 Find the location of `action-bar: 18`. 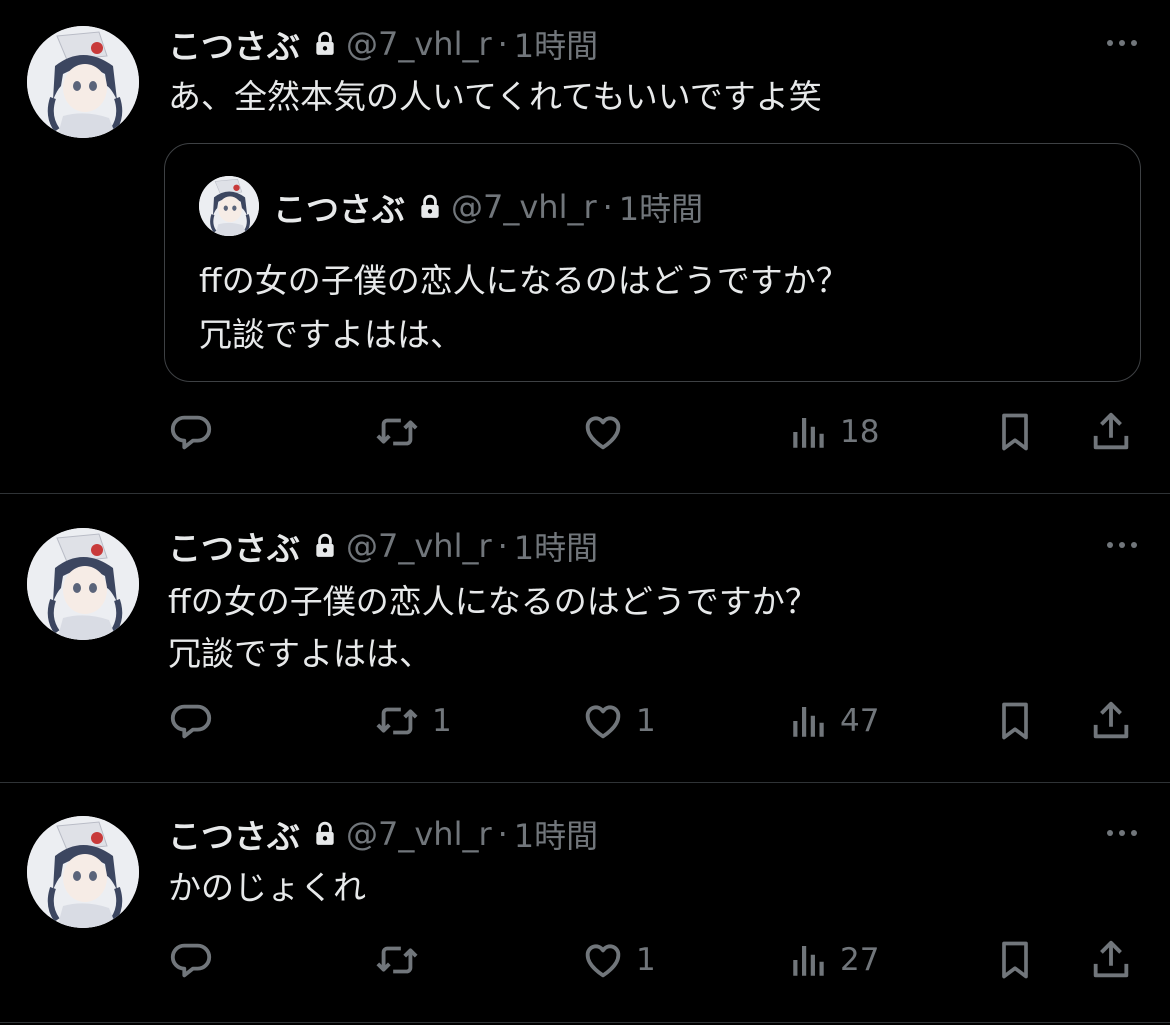

action-bar: 18 is located at coordinates (585, 432).